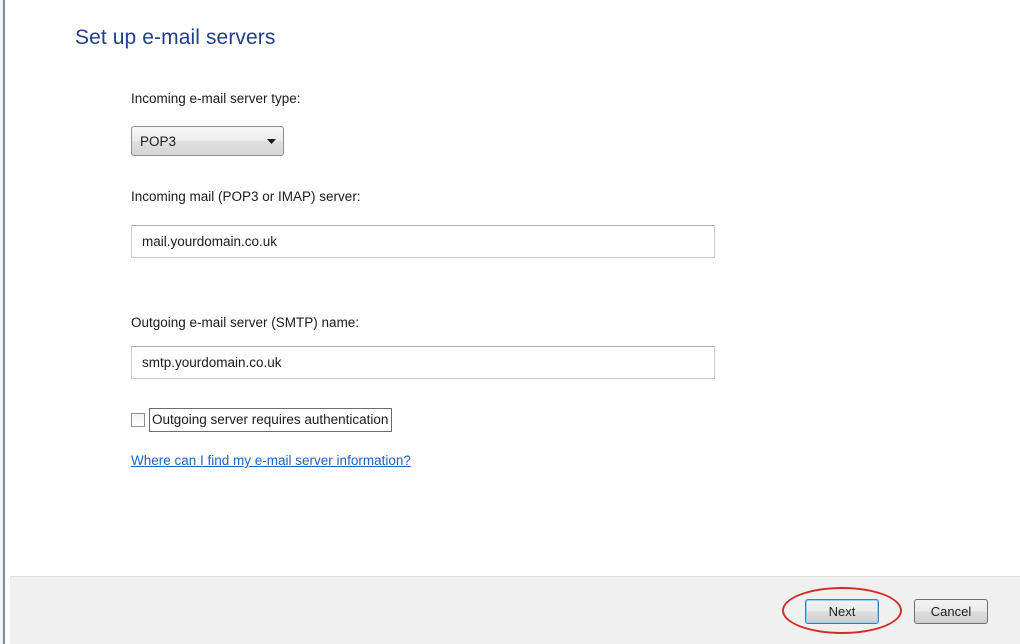 The image size is (1020, 644). What do you see at coordinates (842, 611) in the screenshot?
I see `next-button: Next` at bounding box center [842, 611].